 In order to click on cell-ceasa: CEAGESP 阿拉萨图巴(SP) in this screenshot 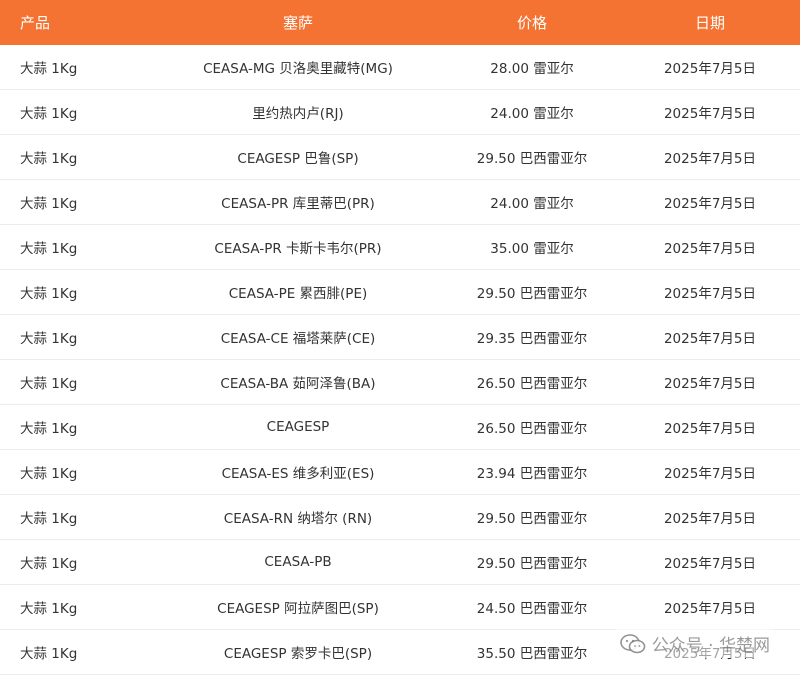, I will do `click(298, 607)`.